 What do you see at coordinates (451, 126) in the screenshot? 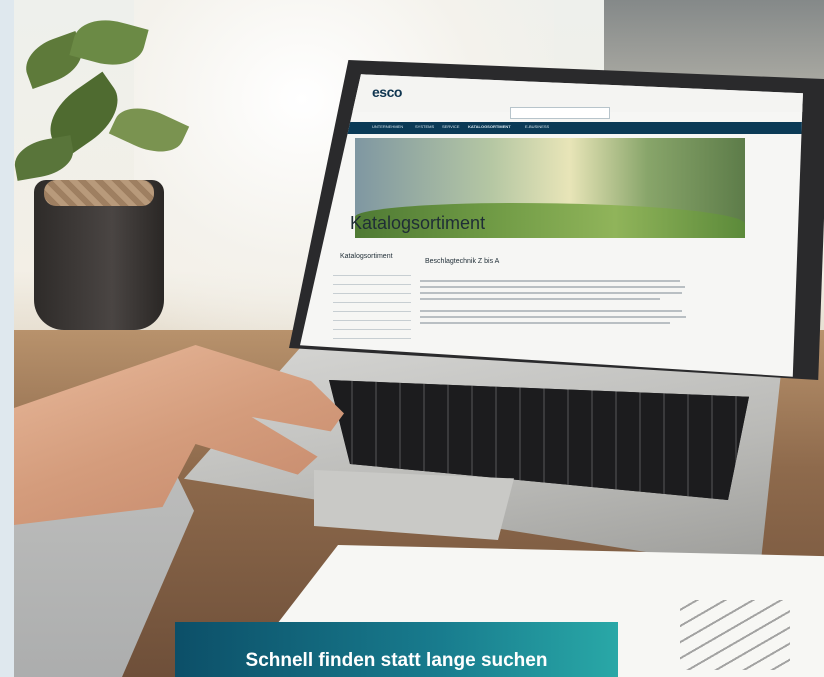
I see `site-nav-item: SERVICE` at bounding box center [451, 126].